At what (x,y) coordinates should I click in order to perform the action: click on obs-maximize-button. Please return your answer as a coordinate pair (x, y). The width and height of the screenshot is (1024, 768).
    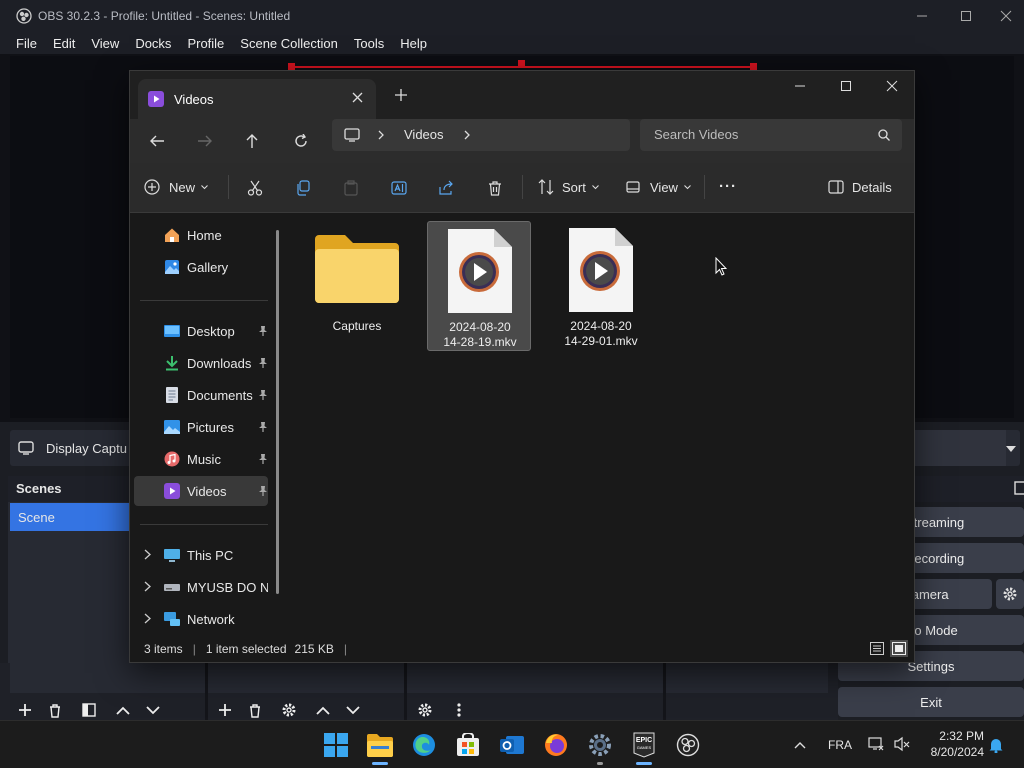
    Looking at the image, I should click on (966, 16).